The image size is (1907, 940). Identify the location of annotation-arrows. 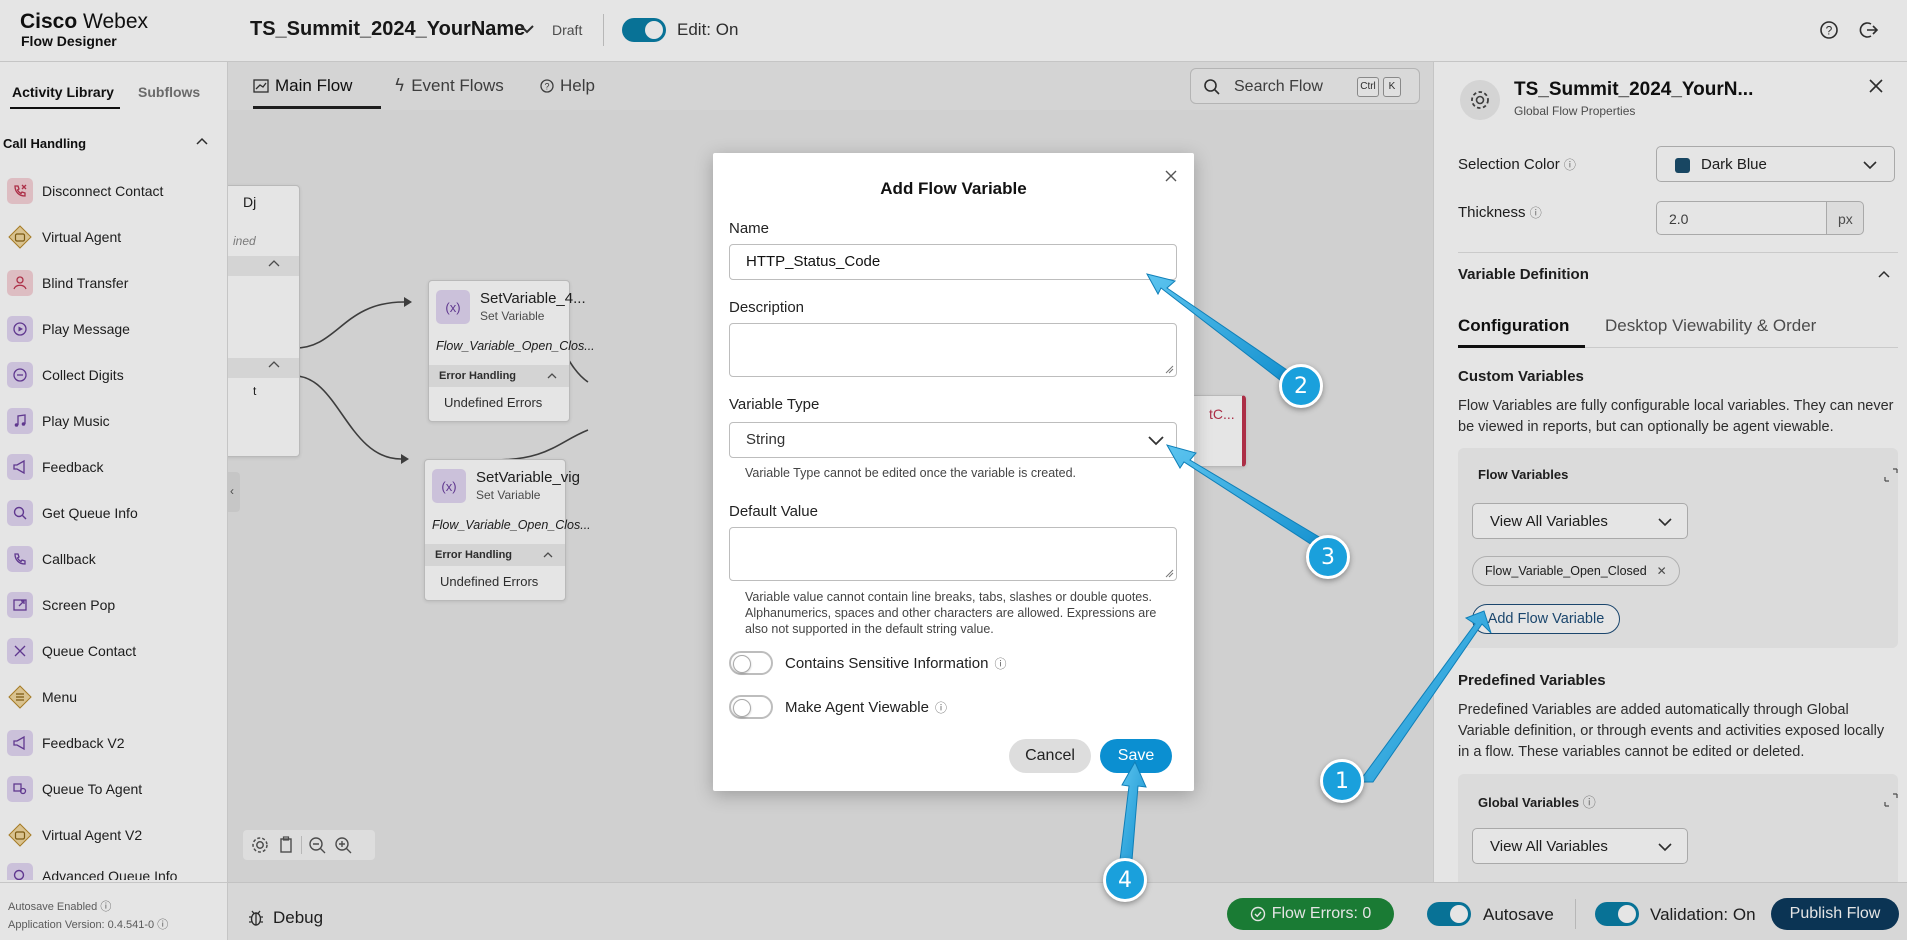
(1305, 567).